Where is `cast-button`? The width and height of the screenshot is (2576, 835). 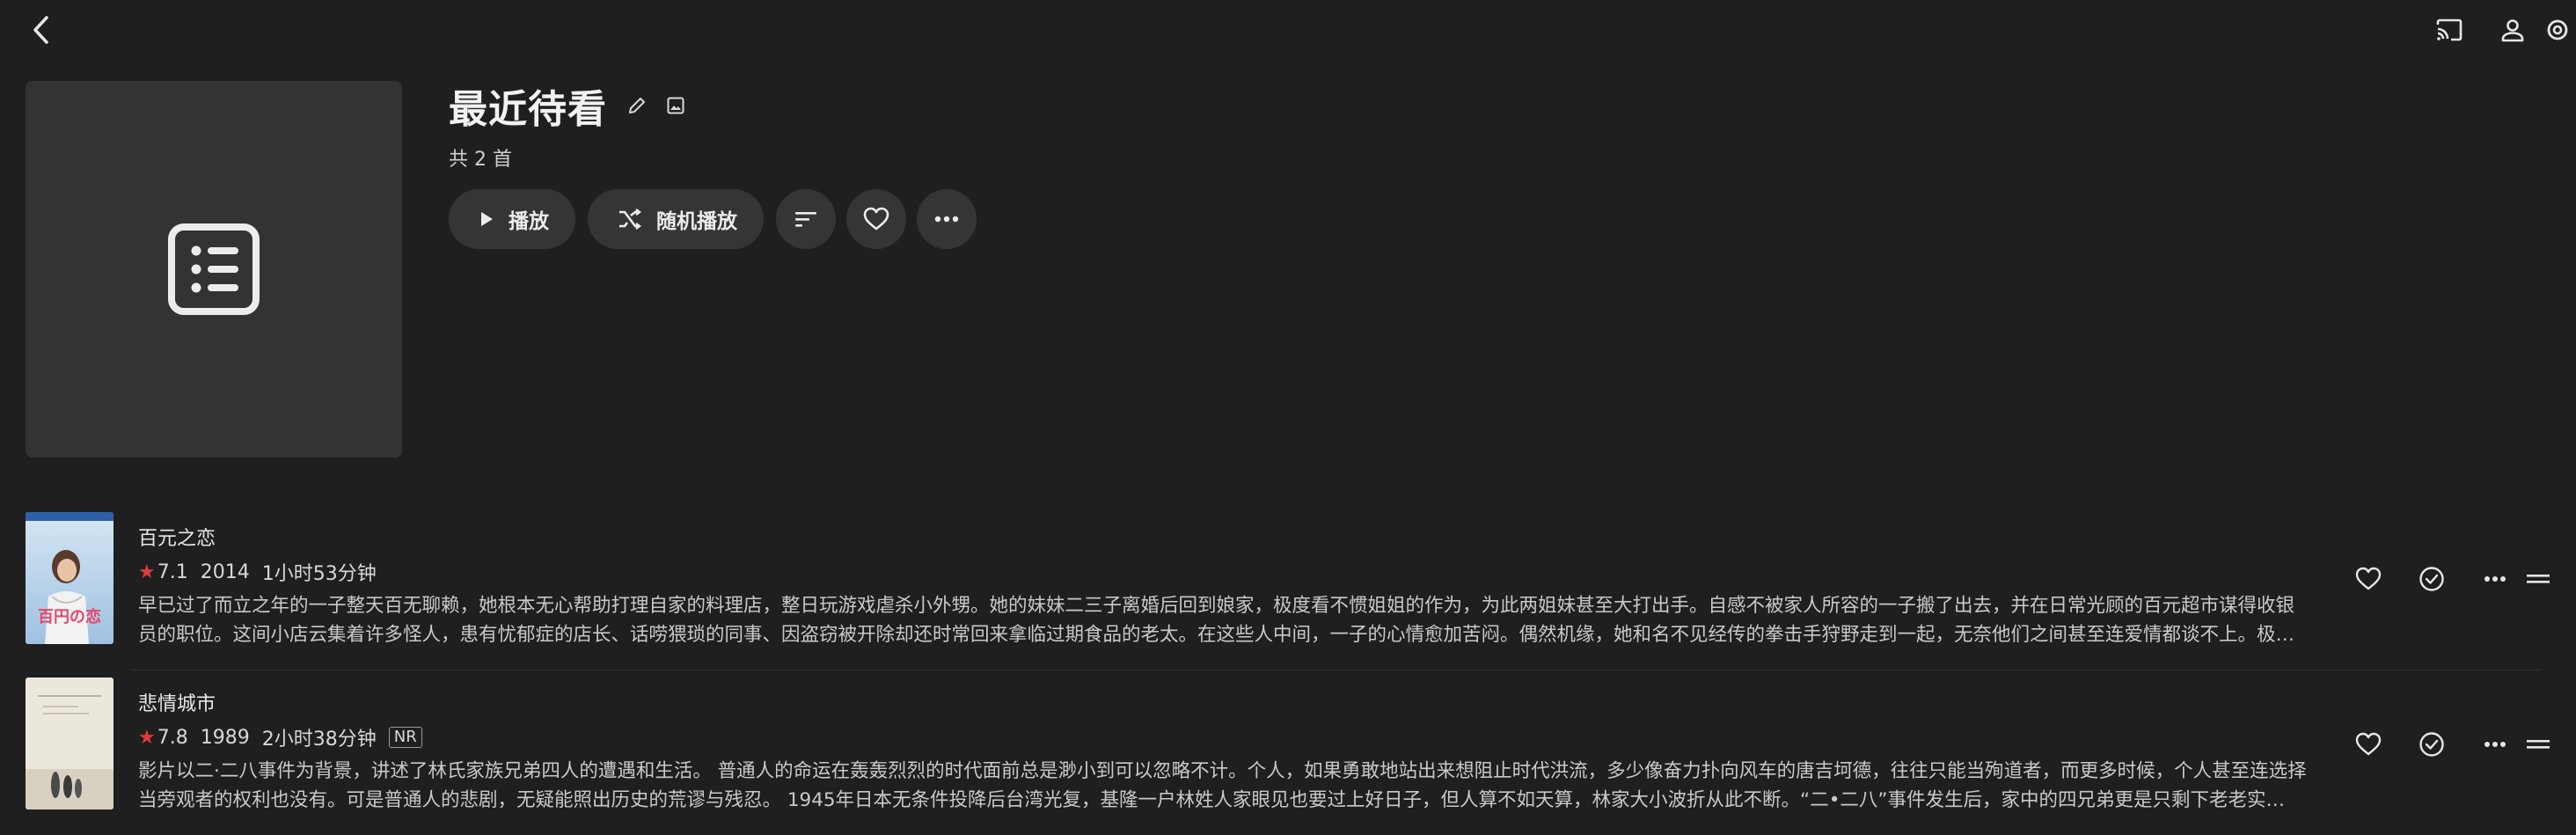
cast-button is located at coordinates (2449, 30).